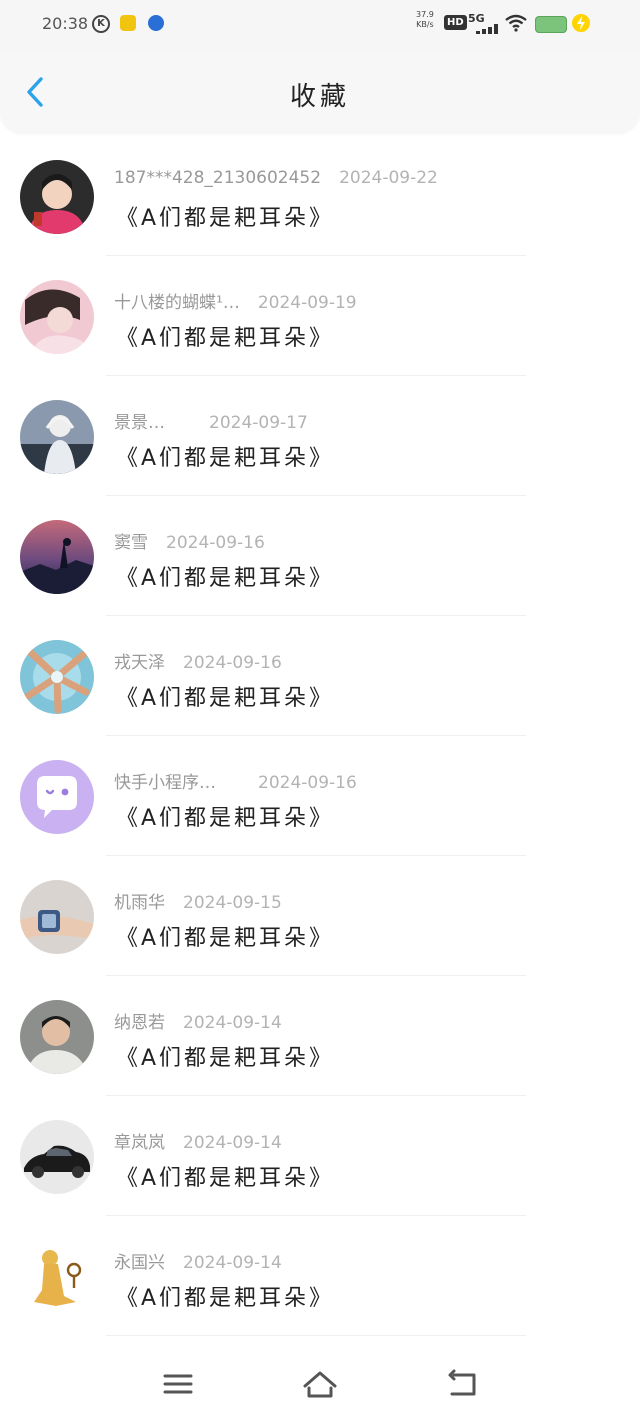 The width and height of the screenshot is (640, 1422). I want to click on favorite-date: 2024-09-22, so click(388, 178).